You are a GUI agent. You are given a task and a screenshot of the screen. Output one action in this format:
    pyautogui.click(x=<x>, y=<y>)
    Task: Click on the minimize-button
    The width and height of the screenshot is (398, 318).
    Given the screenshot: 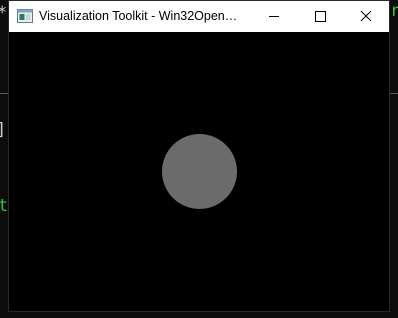 What is the action you would take?
    pyautogui.click(x=274, y=16)
    